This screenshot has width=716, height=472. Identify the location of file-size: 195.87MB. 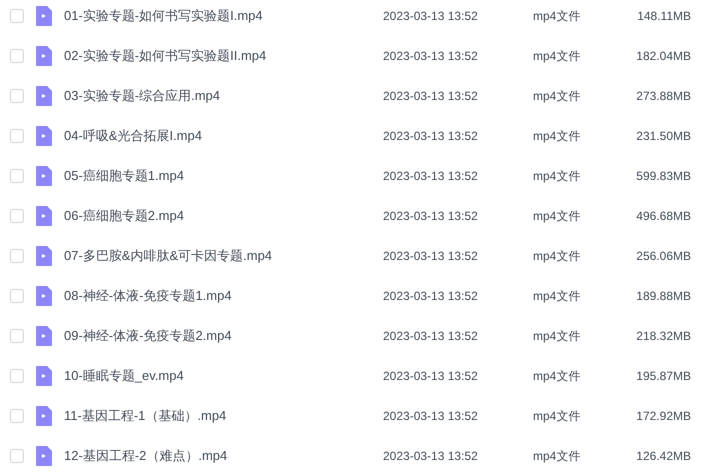
(663, 376).